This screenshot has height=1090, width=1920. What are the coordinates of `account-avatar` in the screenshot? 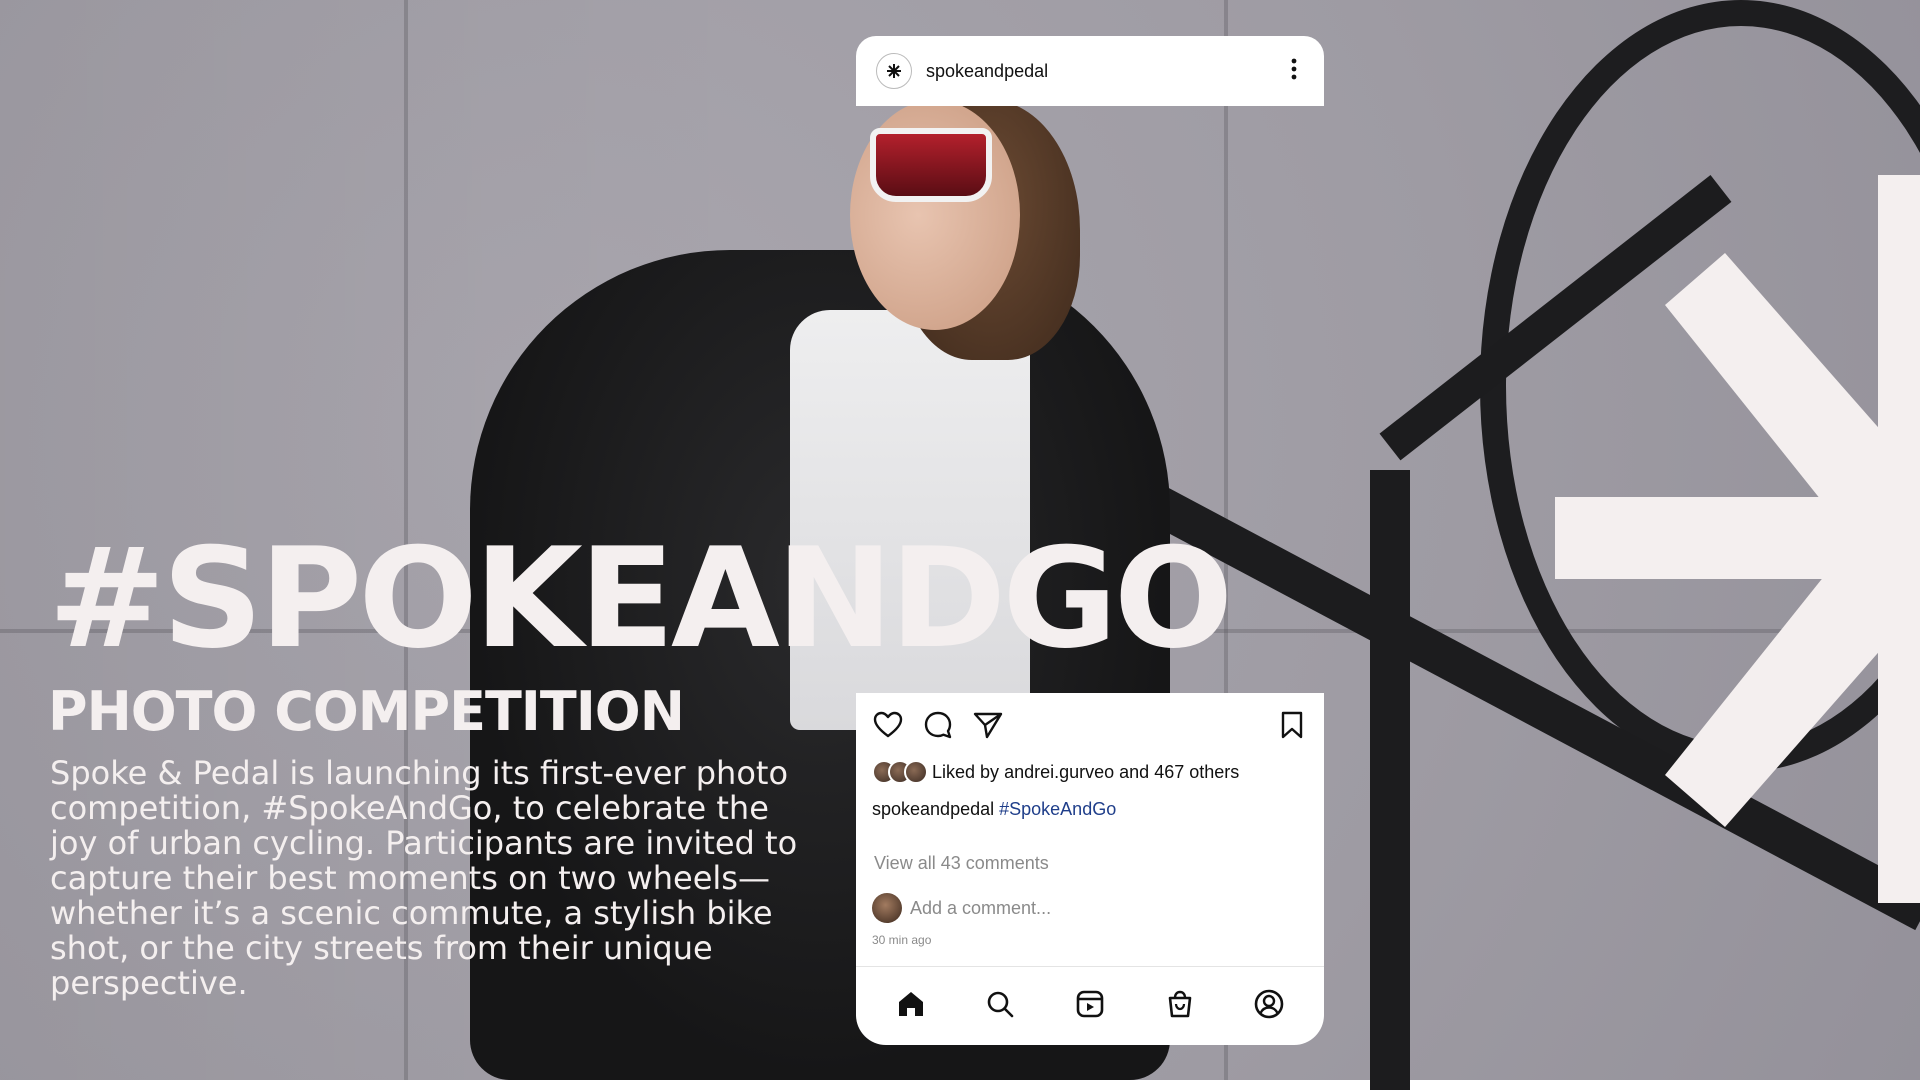 It's located at (894, 71).